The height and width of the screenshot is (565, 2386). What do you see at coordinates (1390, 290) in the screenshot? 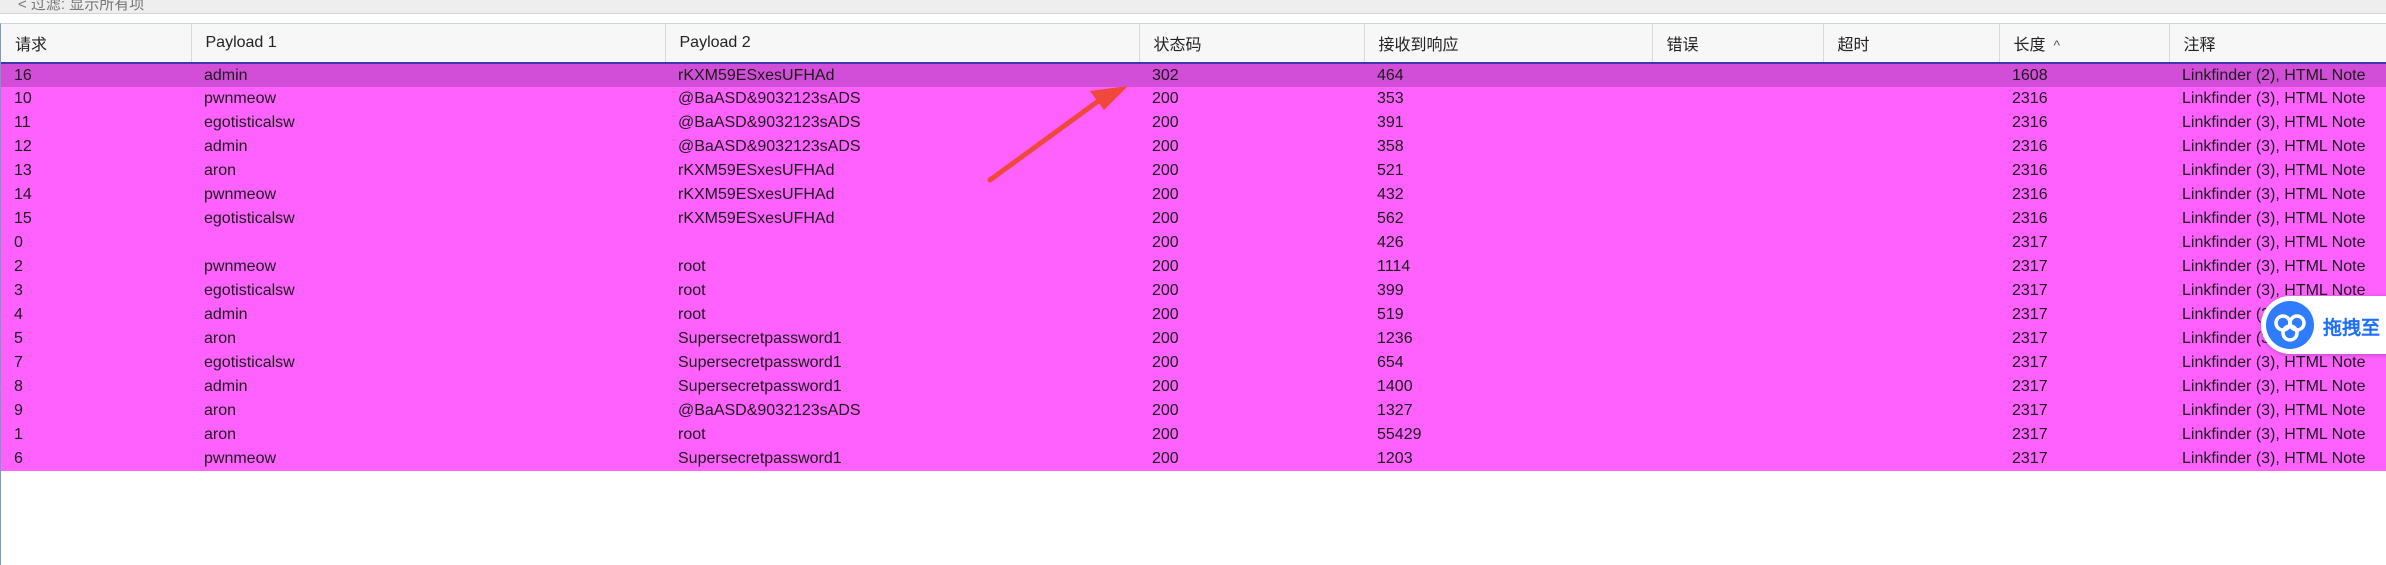
I see `response-received-cell: 399` at bounding box center [1390, 290].